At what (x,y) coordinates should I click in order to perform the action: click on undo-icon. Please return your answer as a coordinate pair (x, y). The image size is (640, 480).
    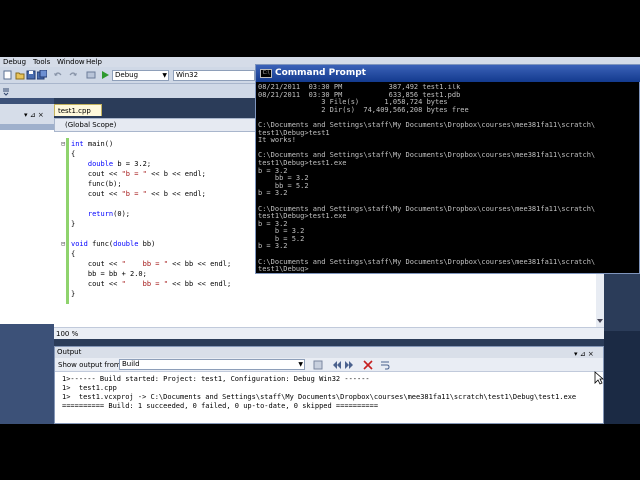
    Looking at the image, I should click on (58, 75).